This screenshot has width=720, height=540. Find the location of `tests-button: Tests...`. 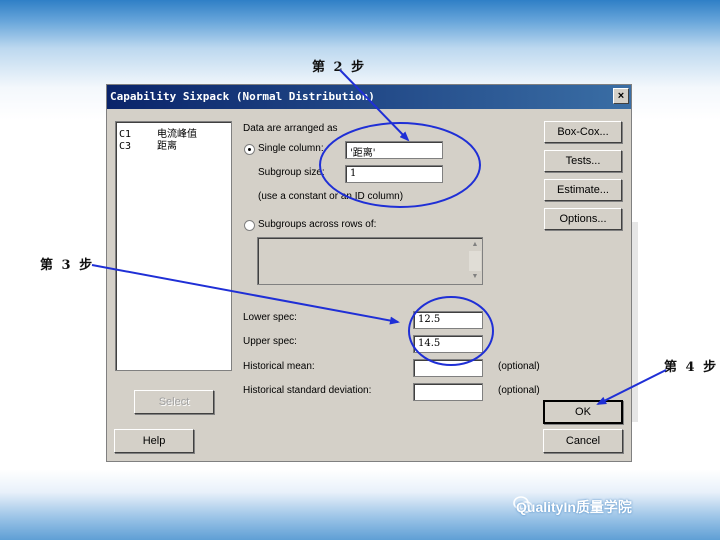

tests-button: Tests... is located at coordinates (583, 161).